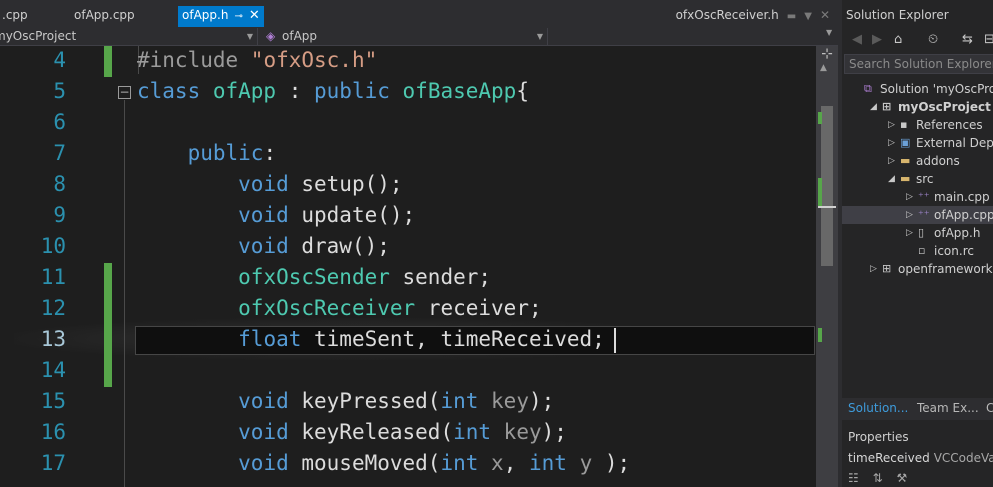 The width and height of the screenshot is (993, 487). What do you see at coordinates (791, 16) in the screenshot?
I see `pin-icon: ▬` at bounding box center [791, 16].